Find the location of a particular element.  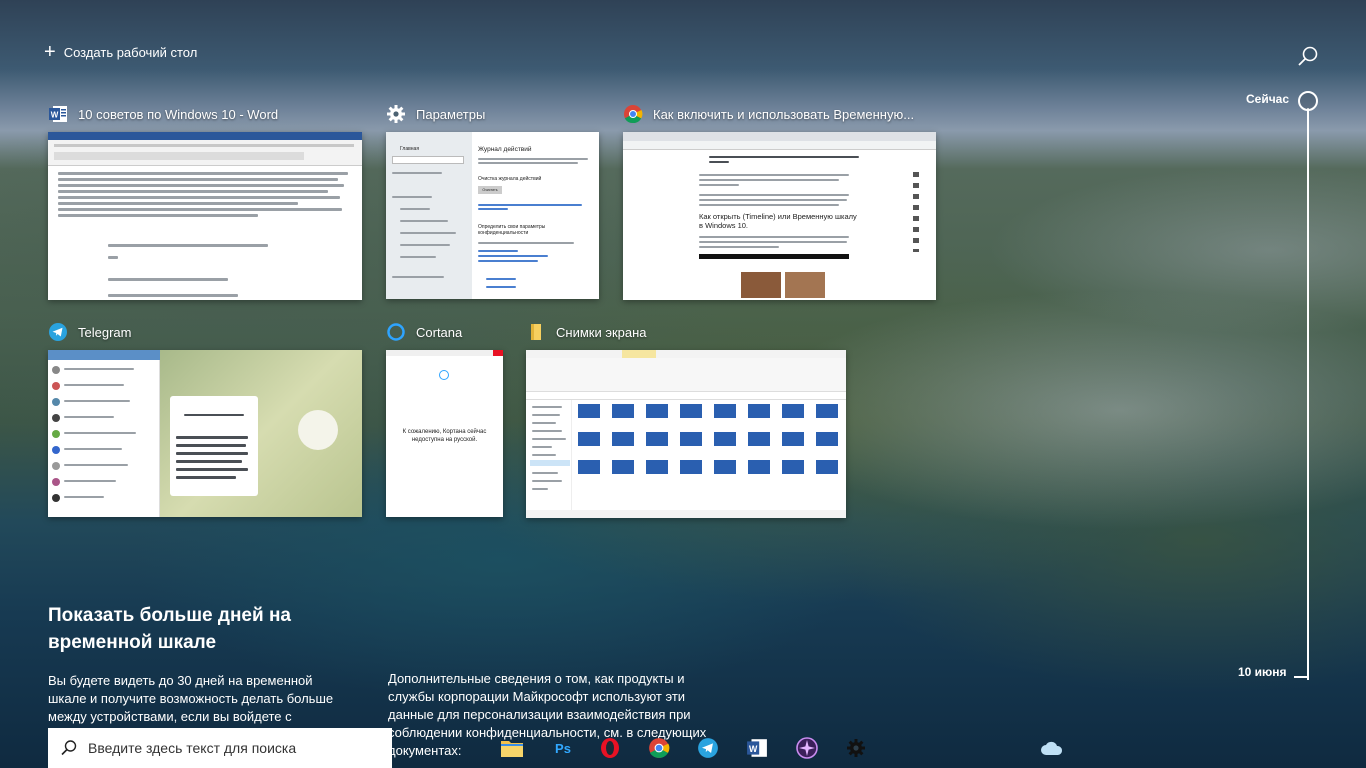

telegram-thumbnail is located at coordinates (205, 433).